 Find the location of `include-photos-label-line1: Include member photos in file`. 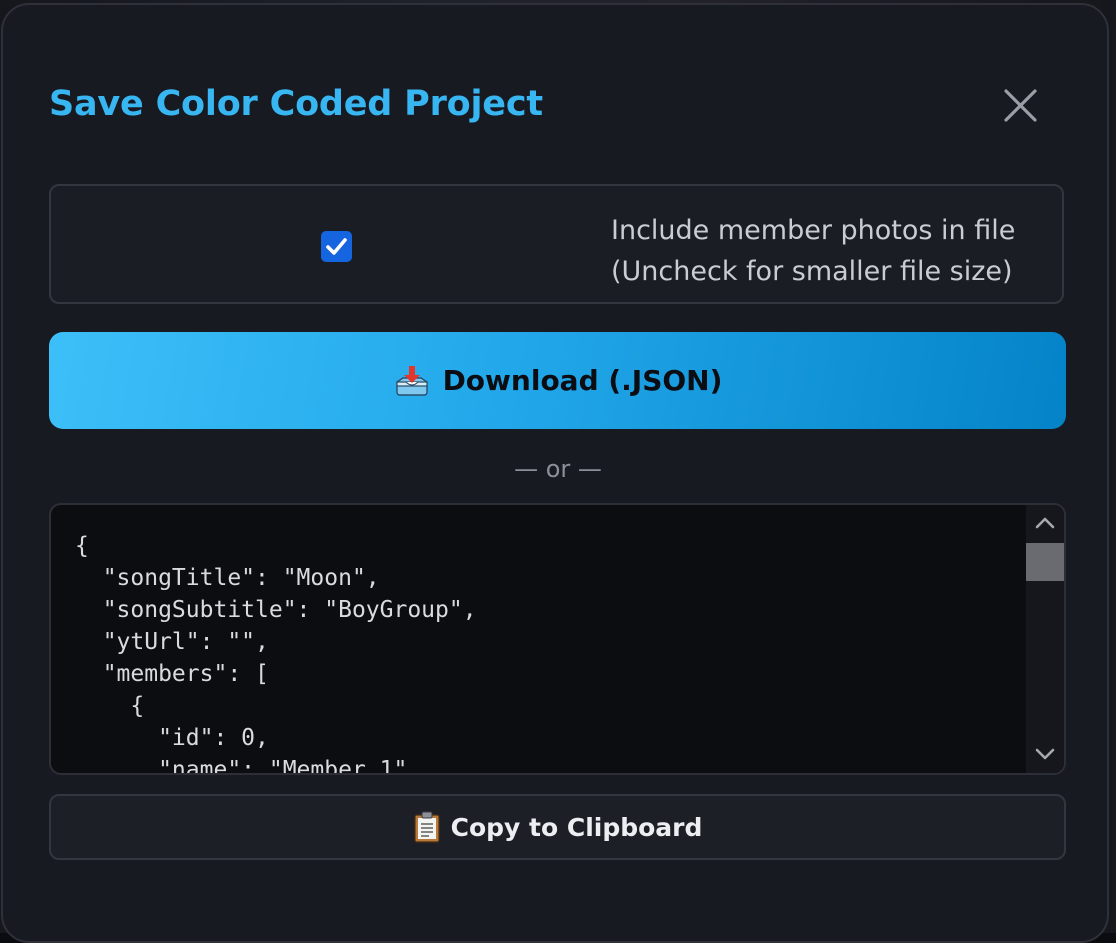

include-photos-label-line1: Include member photos in file is located at coordinates (813, 230).